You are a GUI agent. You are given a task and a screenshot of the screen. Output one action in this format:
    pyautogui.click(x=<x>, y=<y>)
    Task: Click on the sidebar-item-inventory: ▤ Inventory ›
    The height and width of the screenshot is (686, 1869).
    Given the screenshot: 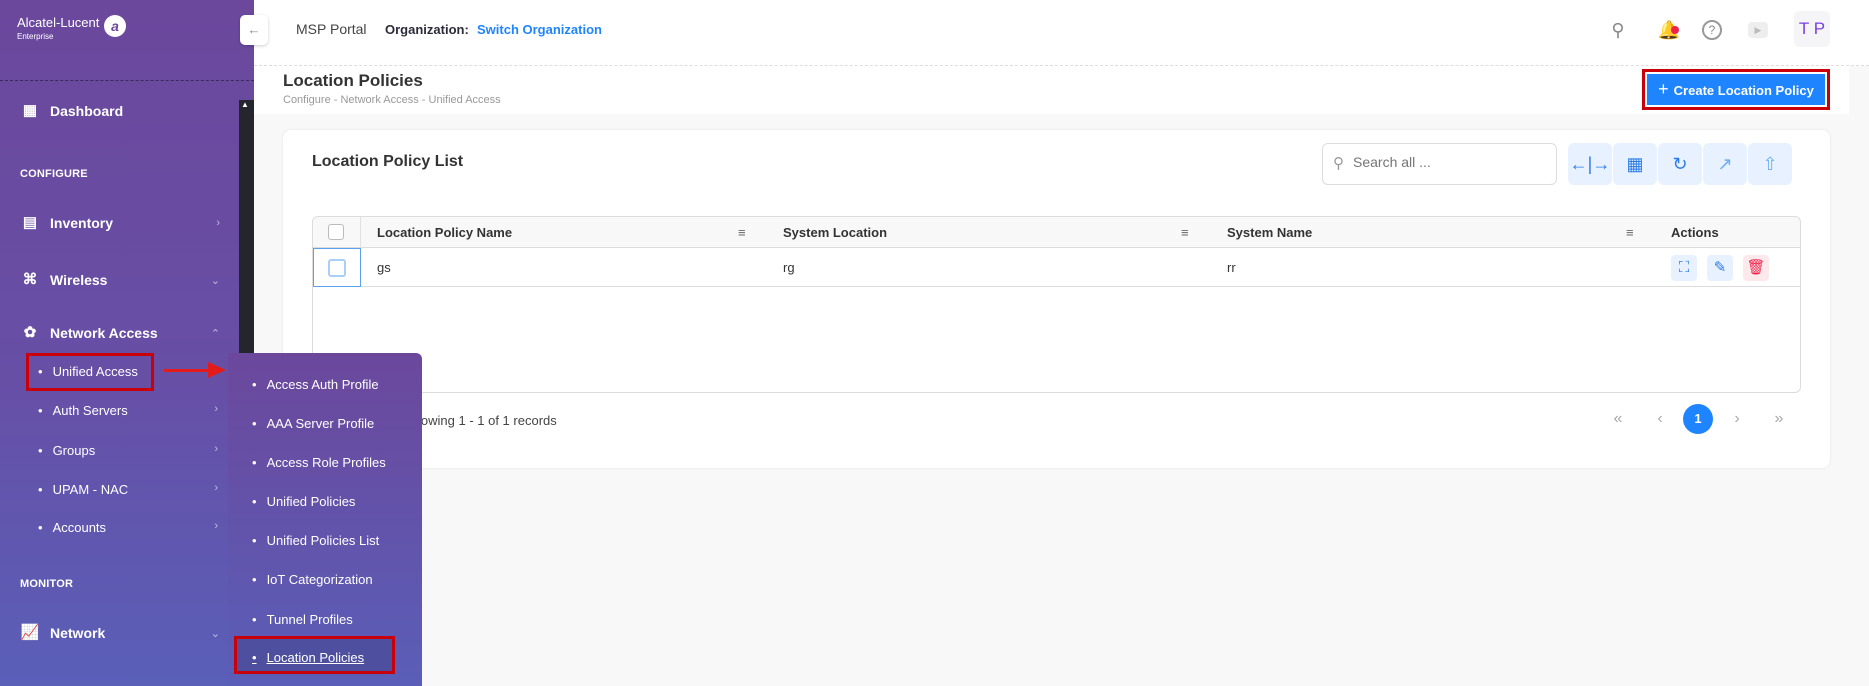 What is the action you would take?
    pyautogui.click(x=120, y=223)
    